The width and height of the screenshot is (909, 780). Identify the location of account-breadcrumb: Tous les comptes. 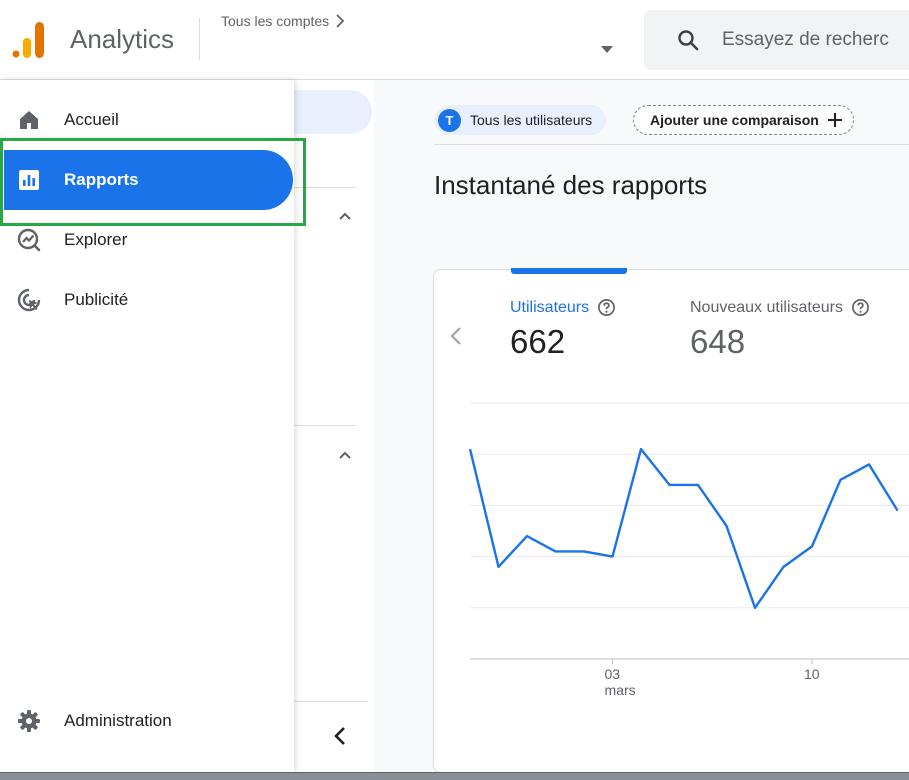
(283, 21).